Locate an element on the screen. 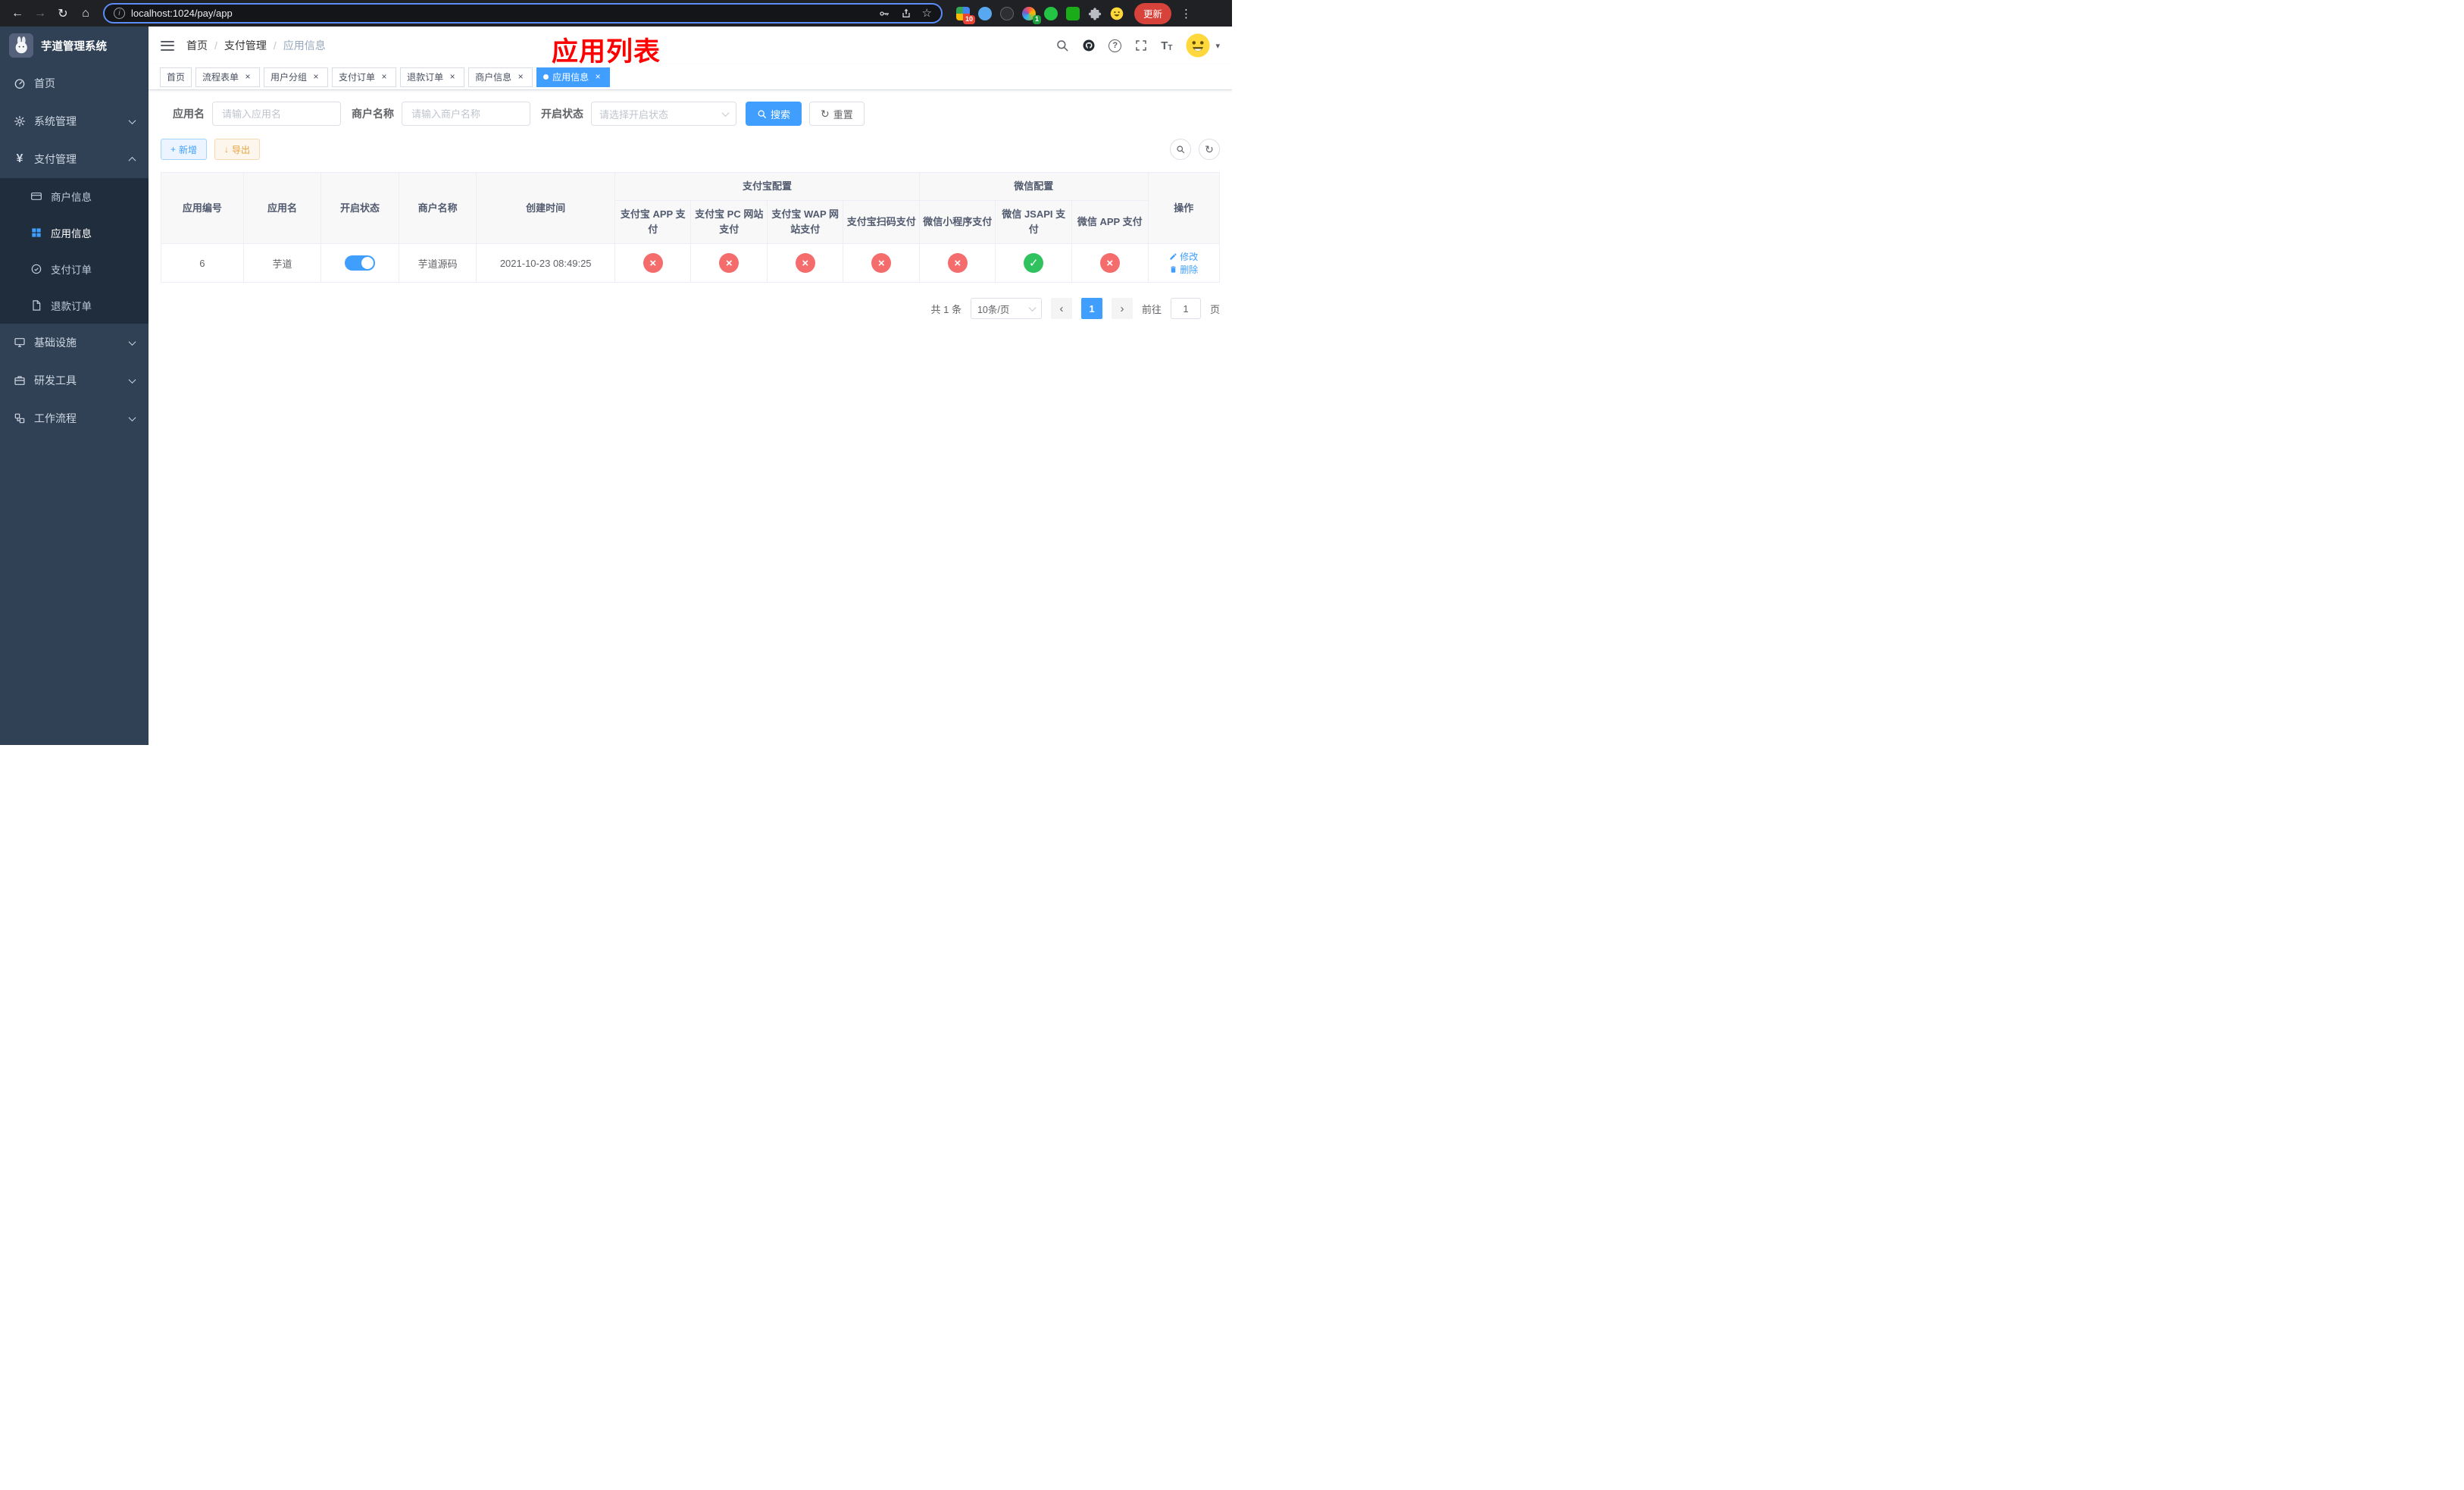 The width and height of the screenshot is (2464, 1490). sidebar-item-label: 商户信息 is located at coordinates (71, 198).